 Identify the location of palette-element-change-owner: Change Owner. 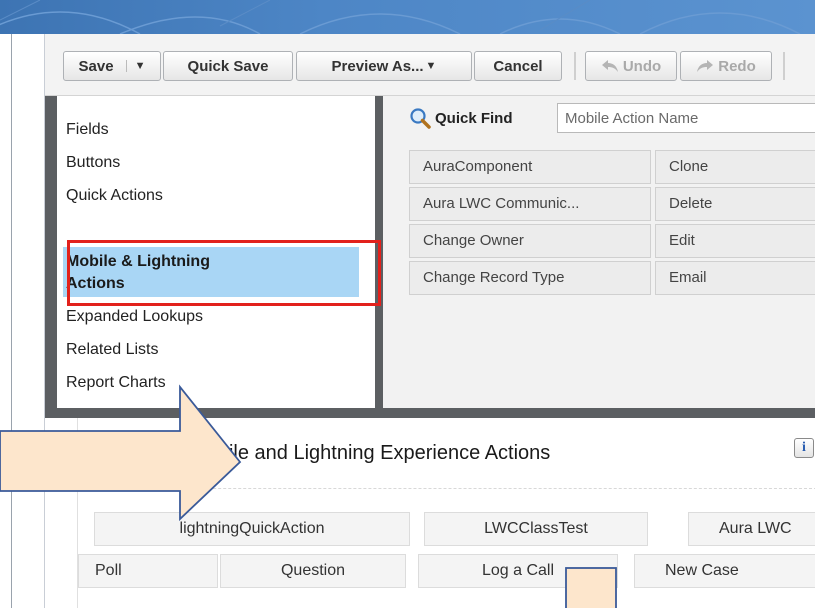
(530, 241).